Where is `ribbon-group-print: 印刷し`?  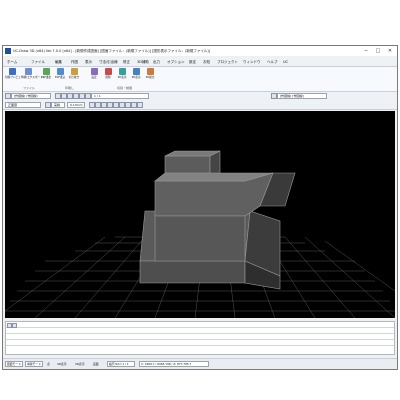 ribbon-group-print: 印刷し is located at coordinates (70, 88).